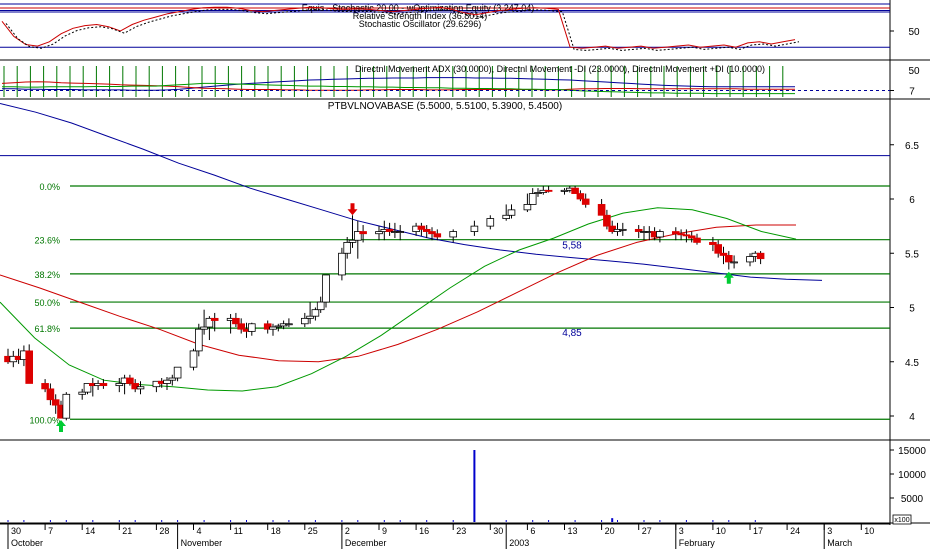 This screenshot has height=549, width=930. Describe the element at coordinates (199, 531) in the screenshot. I see `x-day-label-5: 4` at that location.